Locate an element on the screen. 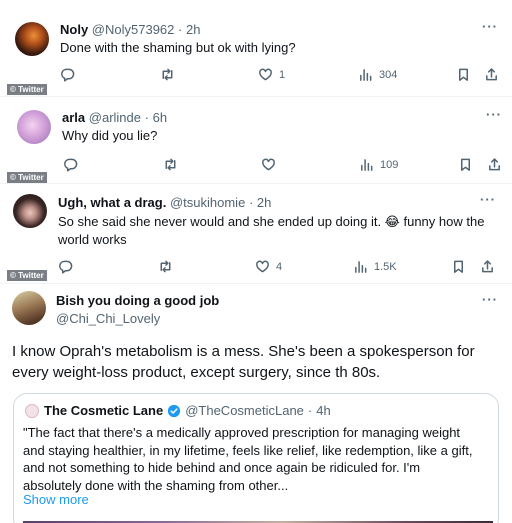 The height and width of the screenshot is (523, 512). action-bar: 4 1.5K is located at coordinates (278, 268).